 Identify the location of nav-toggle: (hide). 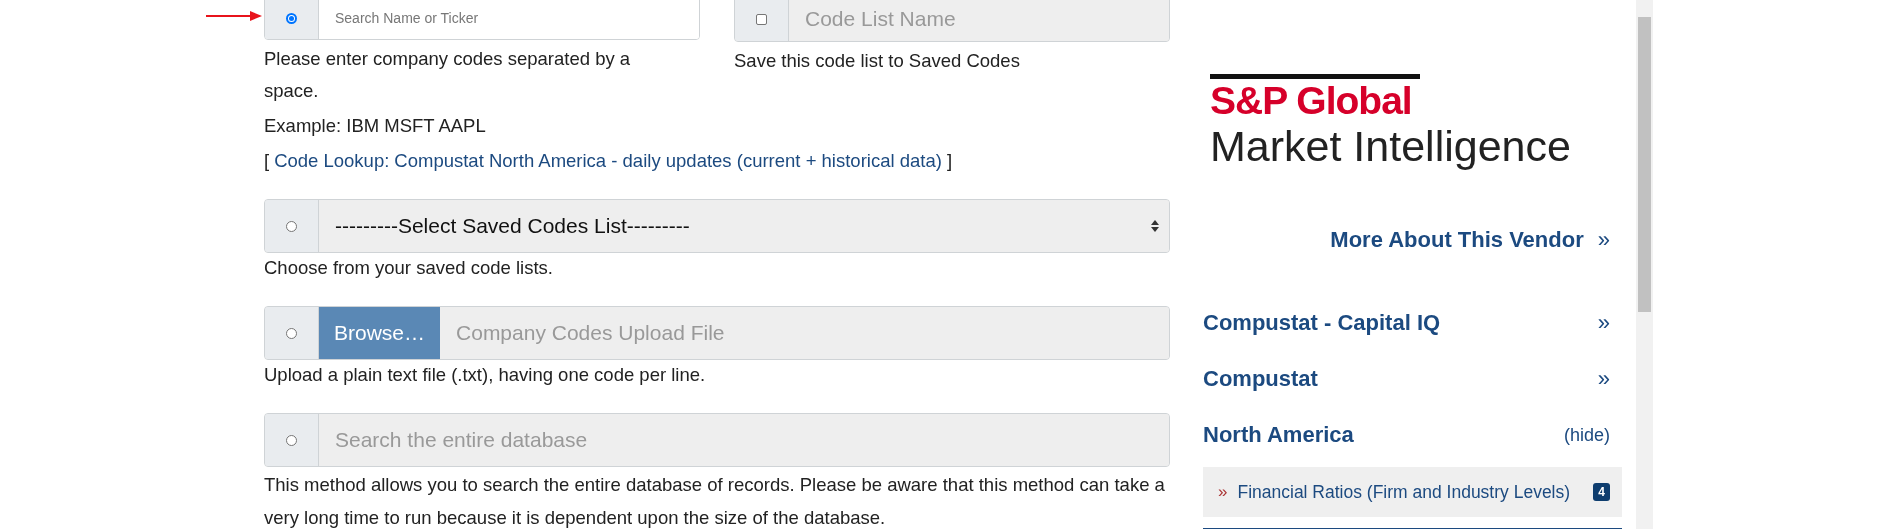
(1586, 435).